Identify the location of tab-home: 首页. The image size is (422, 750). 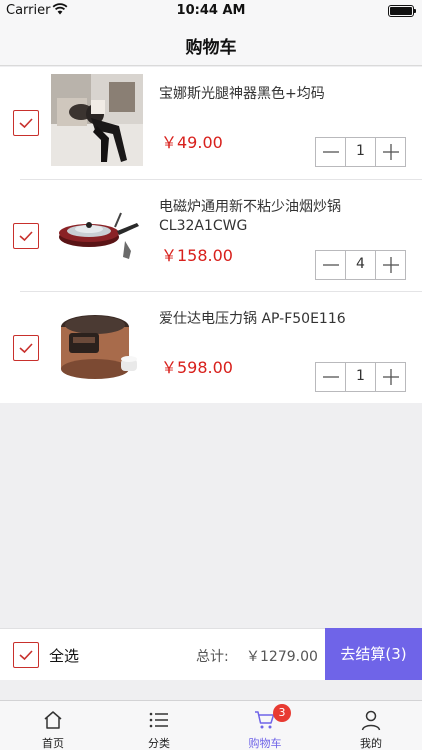
(53, 725).